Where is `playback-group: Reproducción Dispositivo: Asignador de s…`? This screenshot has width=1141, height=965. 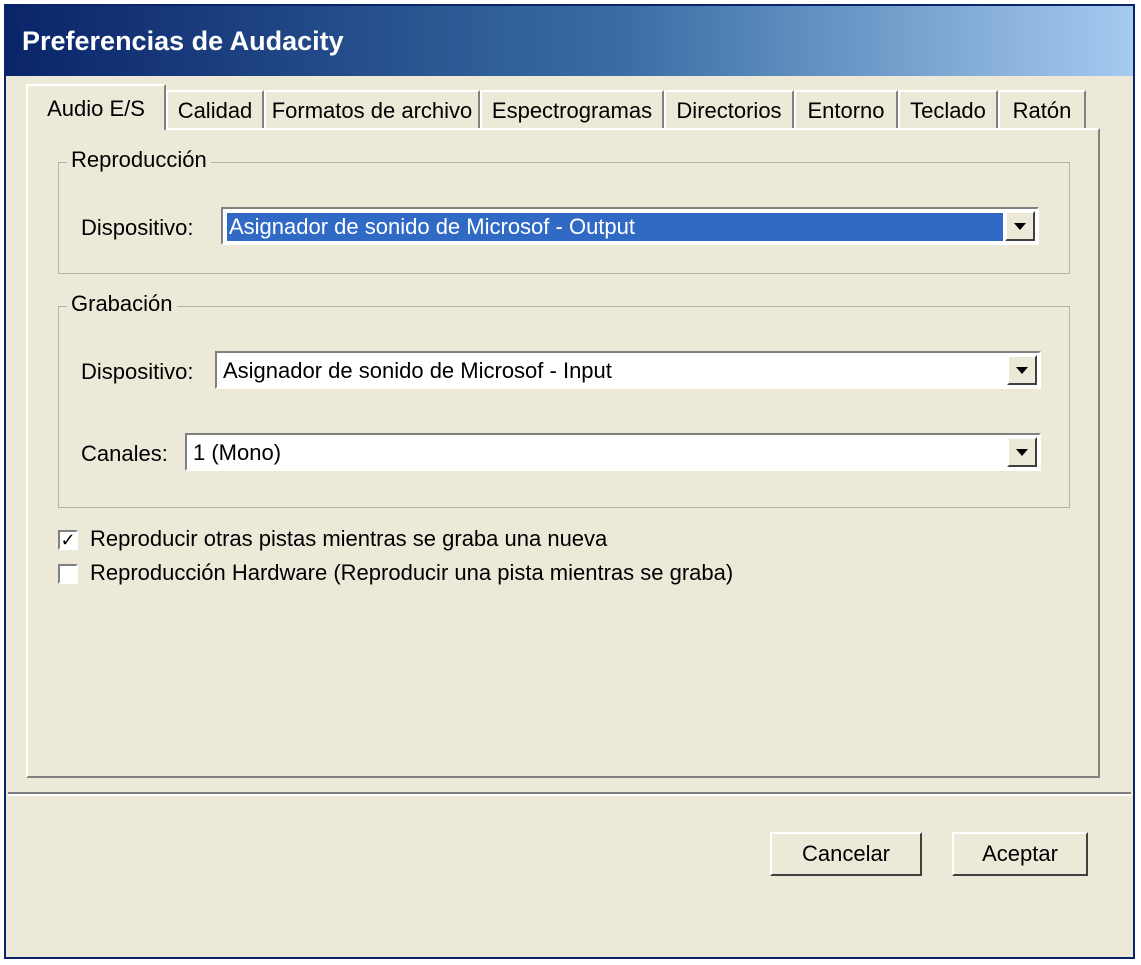 playback-group: Reproducción Dispositivo: Asignador de s… is located at coordinates (564, 210).